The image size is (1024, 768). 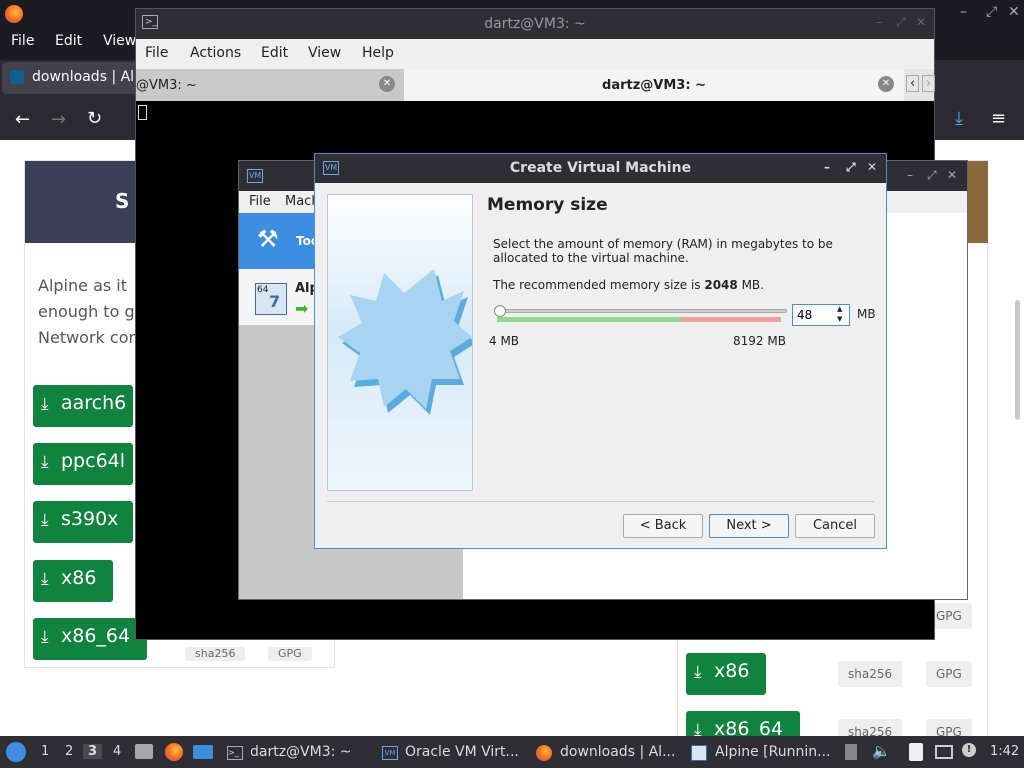 What do you see at coordinates (215, 53) in the screenshot?
I see `terminal-menu-actions: Actions` at bounding box center [215, 53].